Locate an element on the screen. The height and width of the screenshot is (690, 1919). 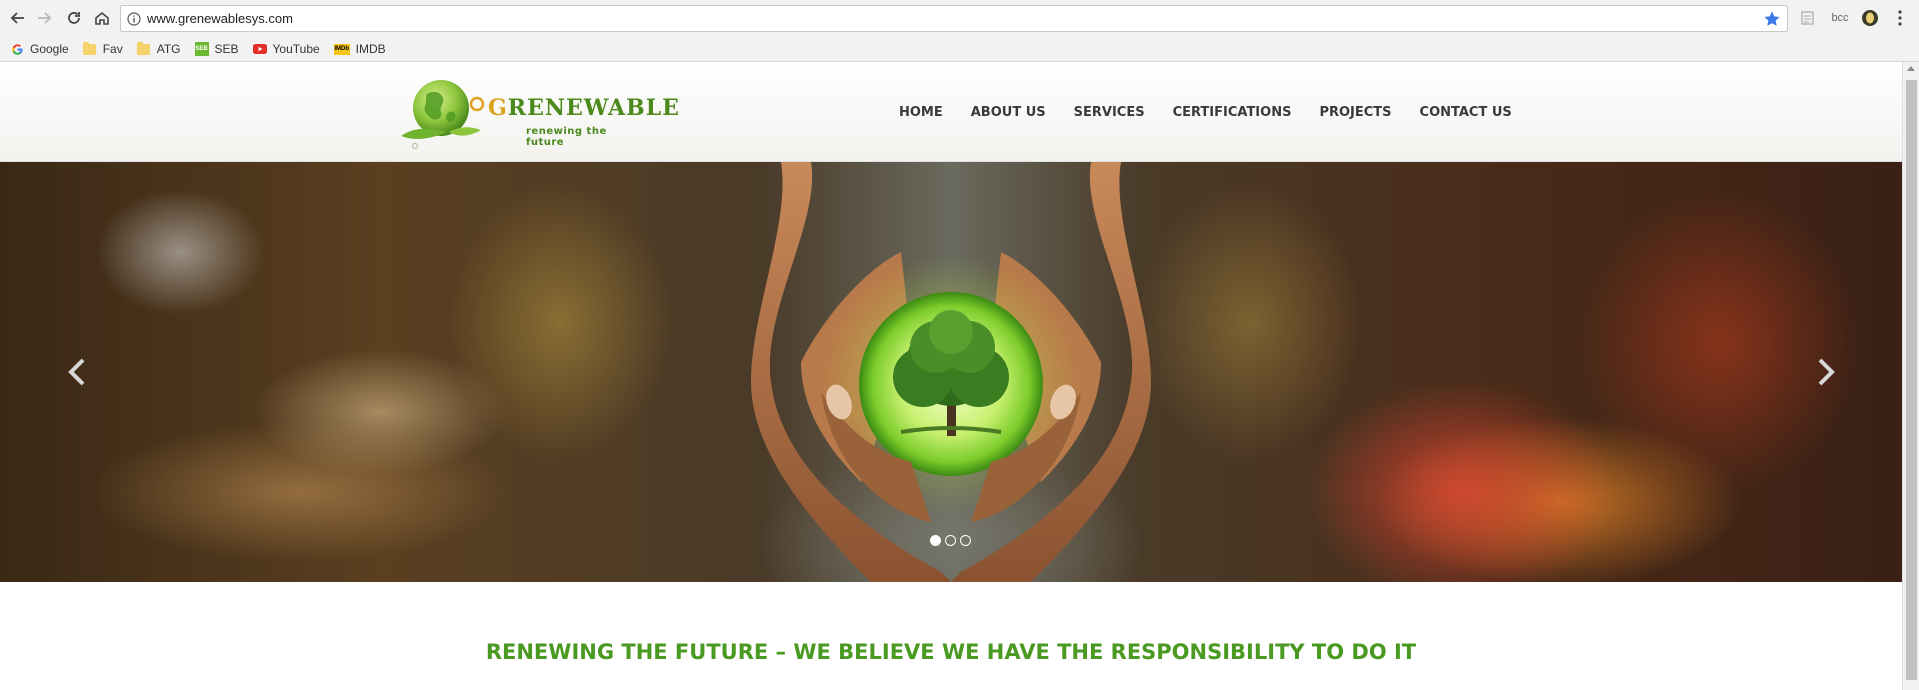
extension-shield-icon is located at coordinates (1870, 18).